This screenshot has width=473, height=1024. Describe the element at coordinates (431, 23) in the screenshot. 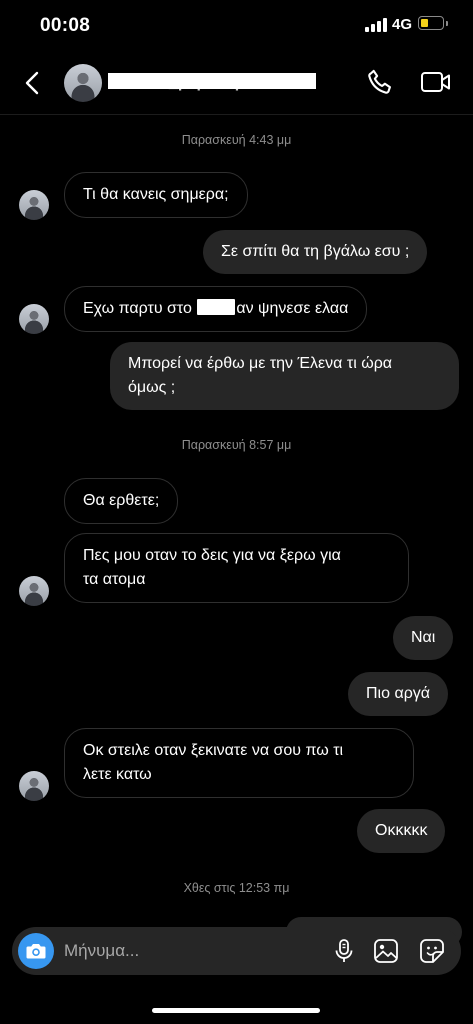

I see `battery-icon` at that location.